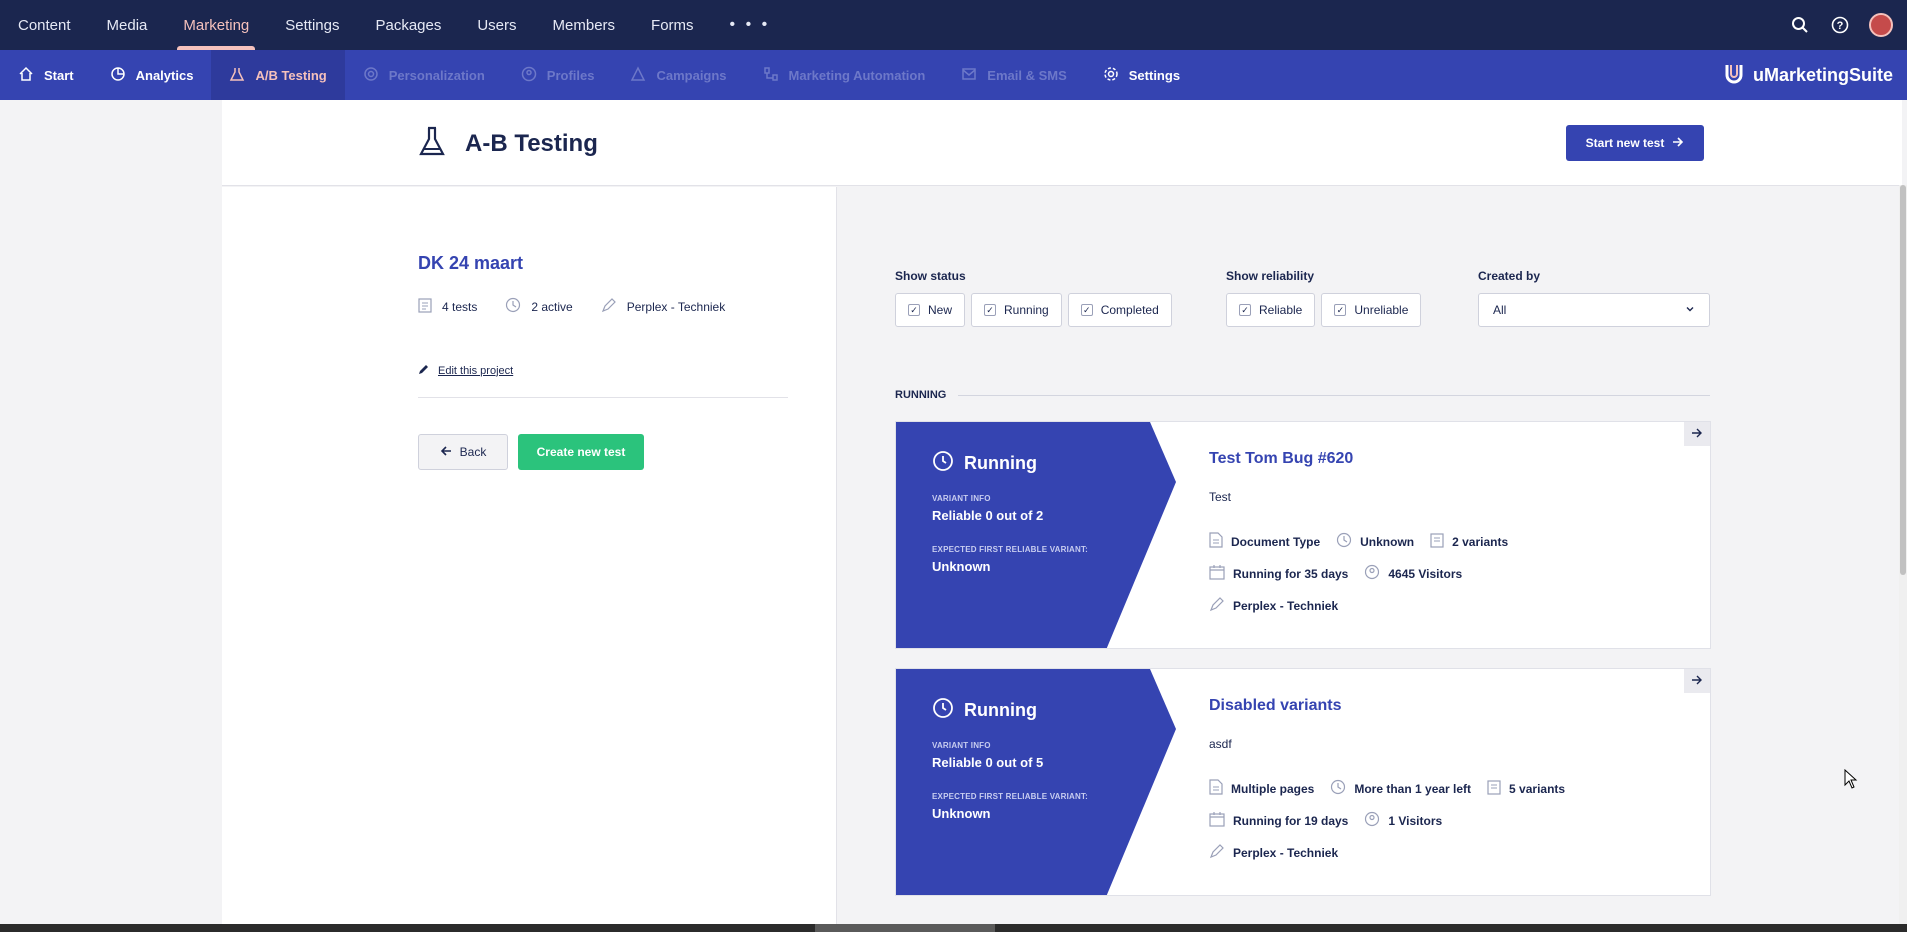 The image size is (1907, 932). Describe the element at coordinates (216, 25) in the screenshot. I see `nav-marketing: Marketing` at that location.